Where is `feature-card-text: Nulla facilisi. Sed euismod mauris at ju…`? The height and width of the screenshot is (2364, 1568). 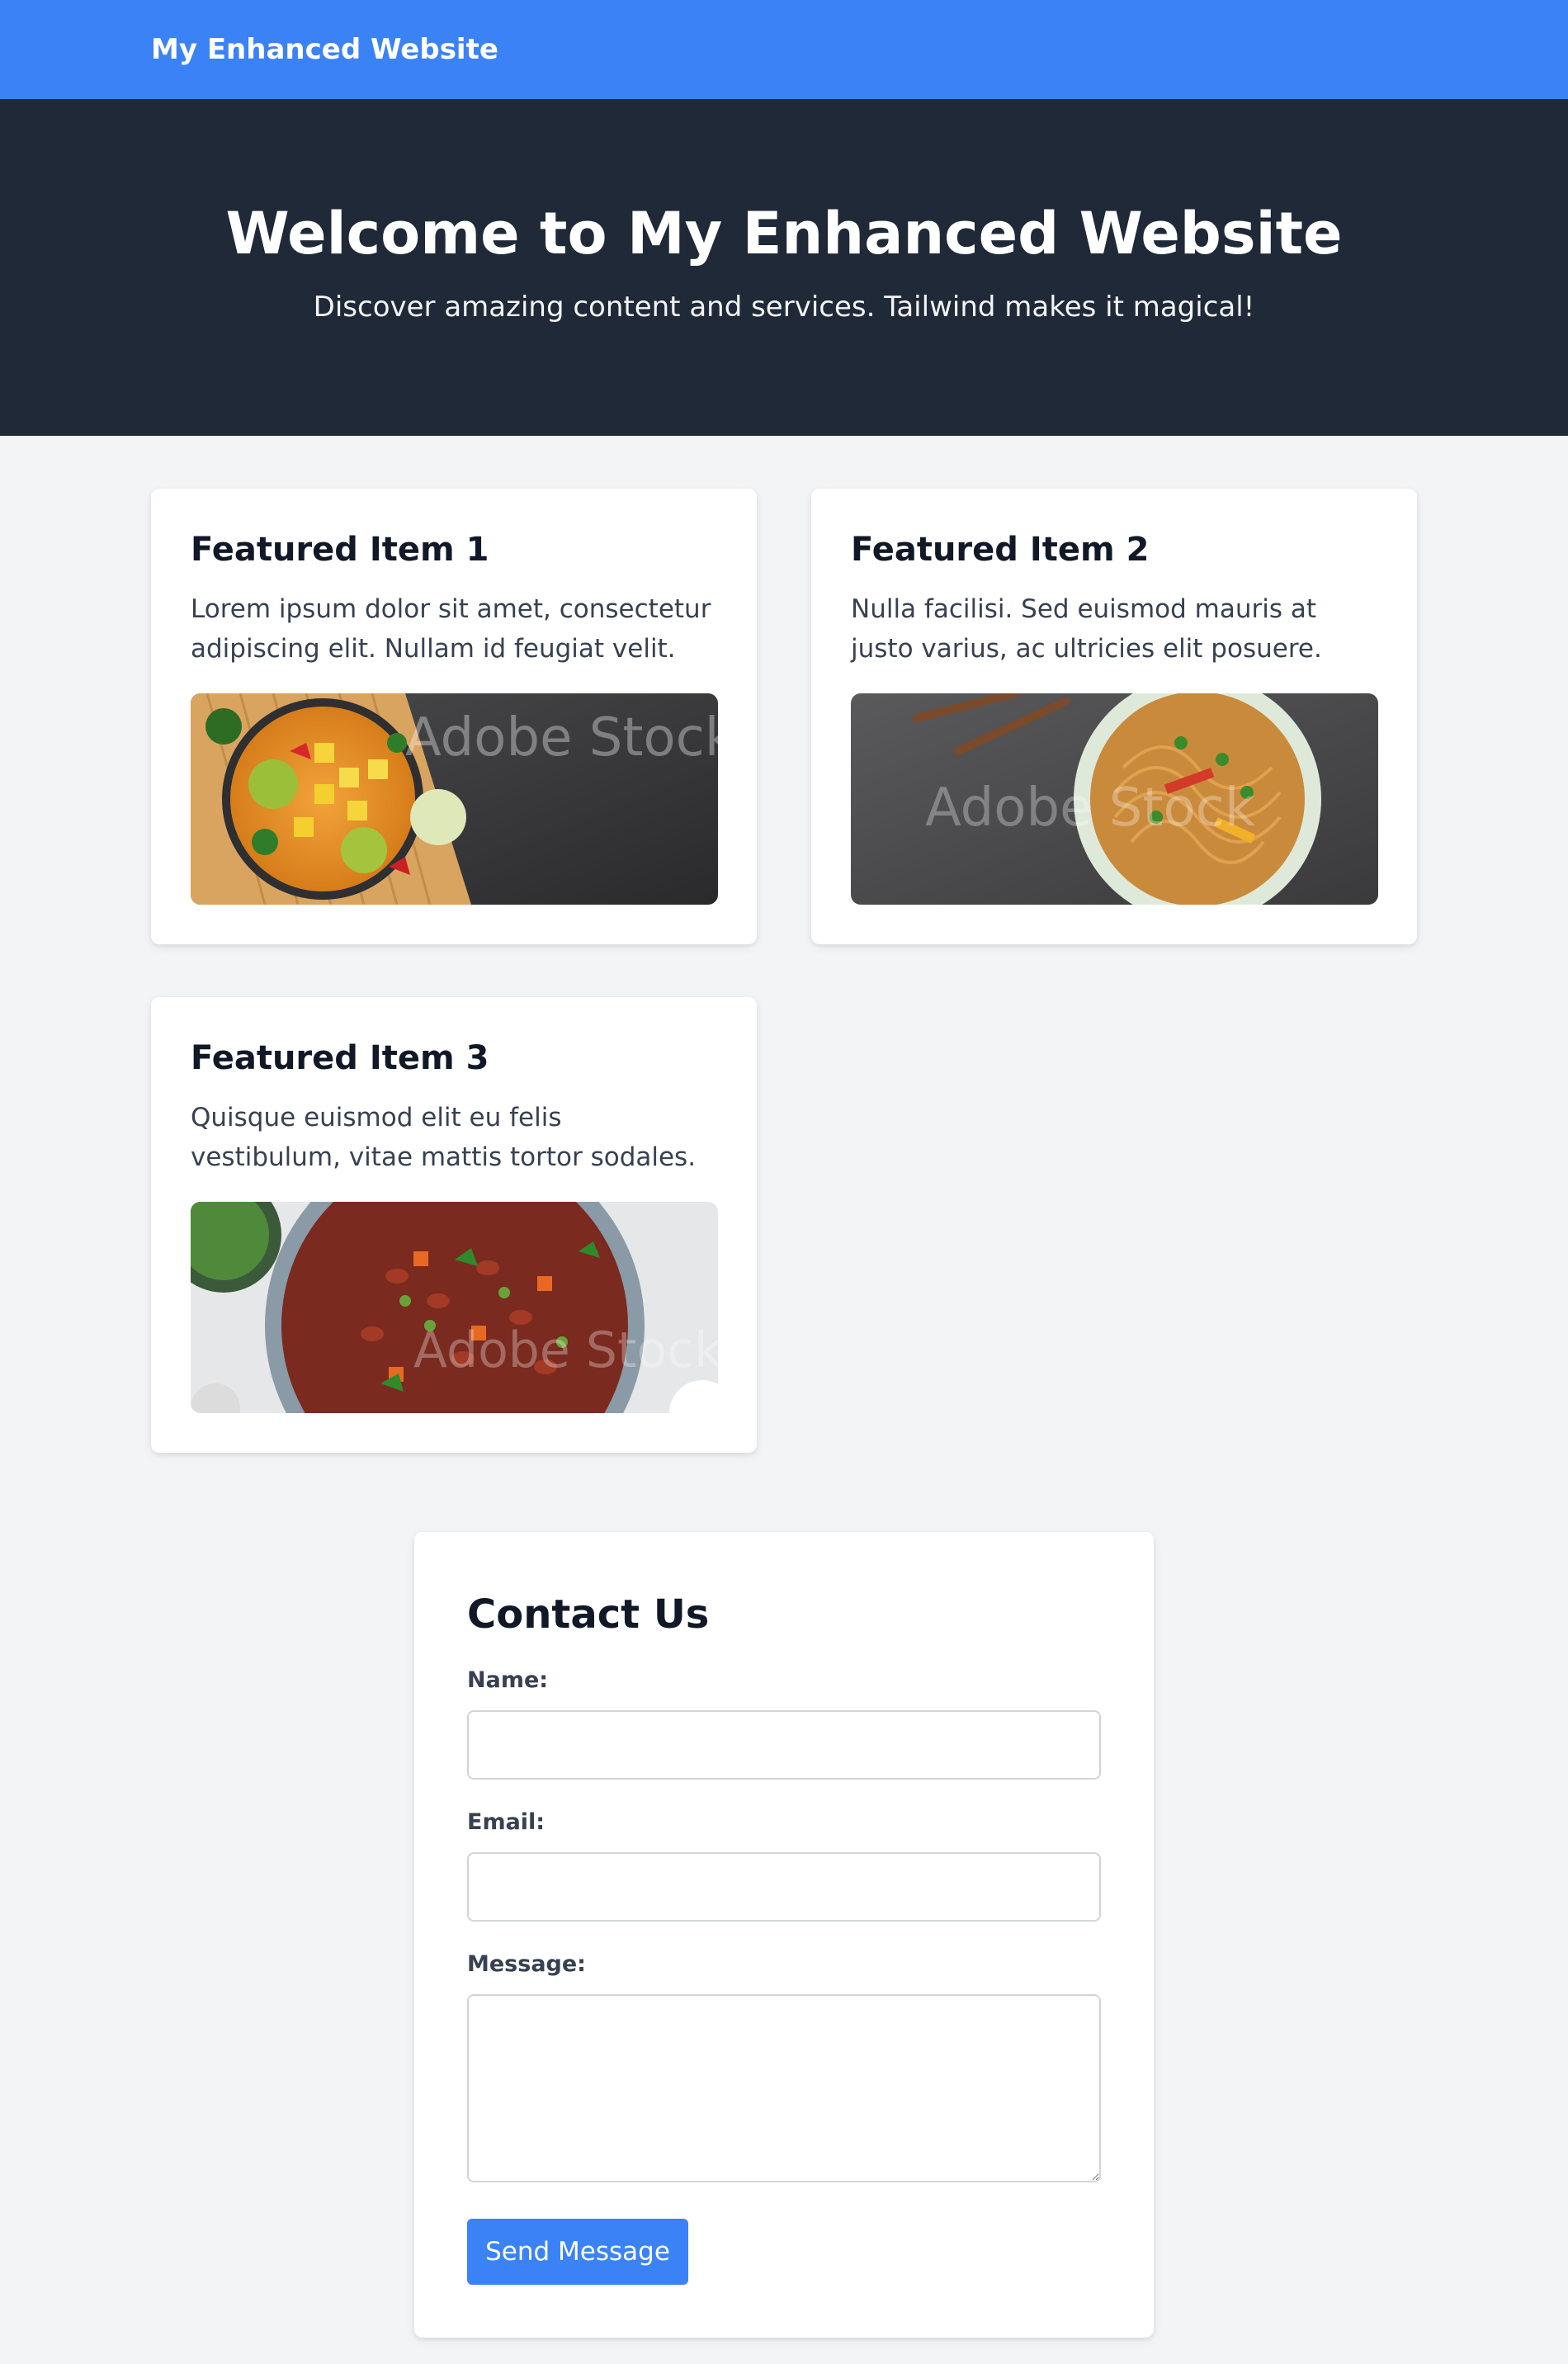 feature-card-text: Nulla facilisi. Sed euismod mauris at ju… is located at coordinates (1086, 629).